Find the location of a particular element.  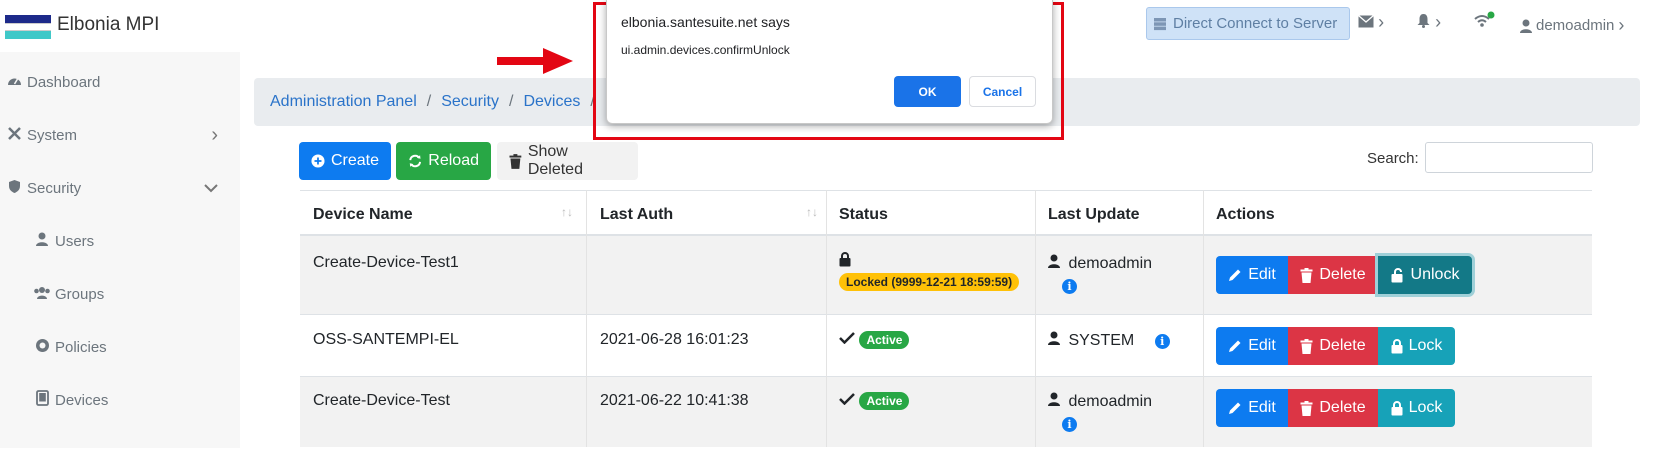

sidebar-item-system: System › is located at coordinates (120, 135).